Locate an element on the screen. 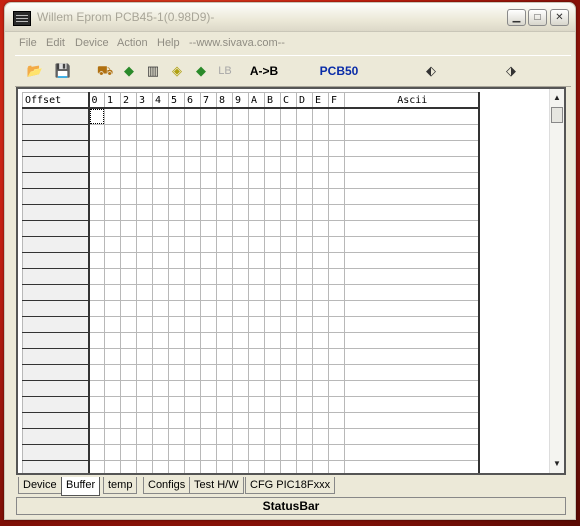 This screenshot has height=526, width=580. verify-chip-icon: ◈ is located at coordinates (177, 71).